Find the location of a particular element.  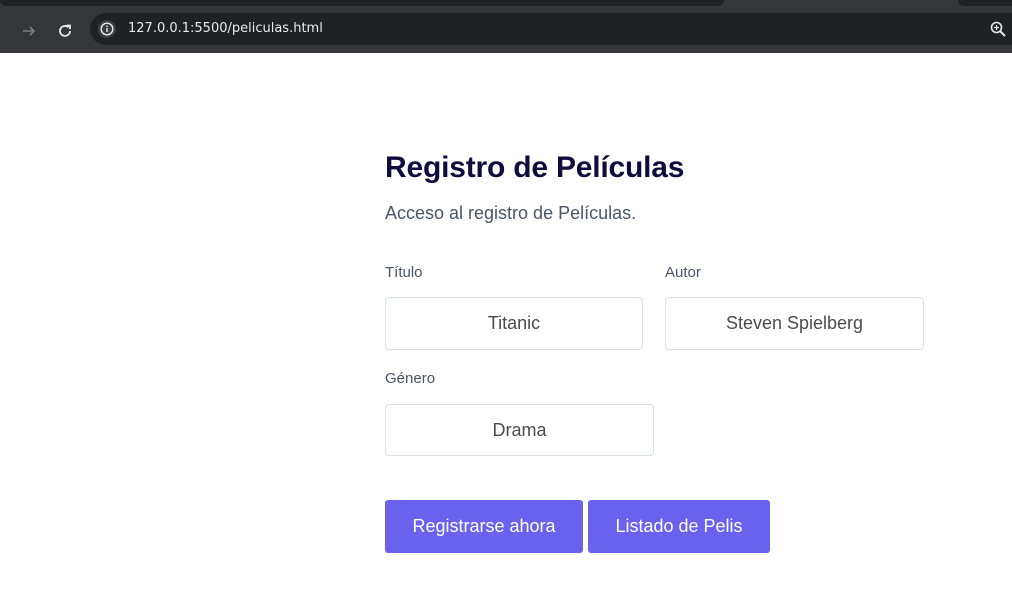

zoom-icon is located at coordinates (999, 30).